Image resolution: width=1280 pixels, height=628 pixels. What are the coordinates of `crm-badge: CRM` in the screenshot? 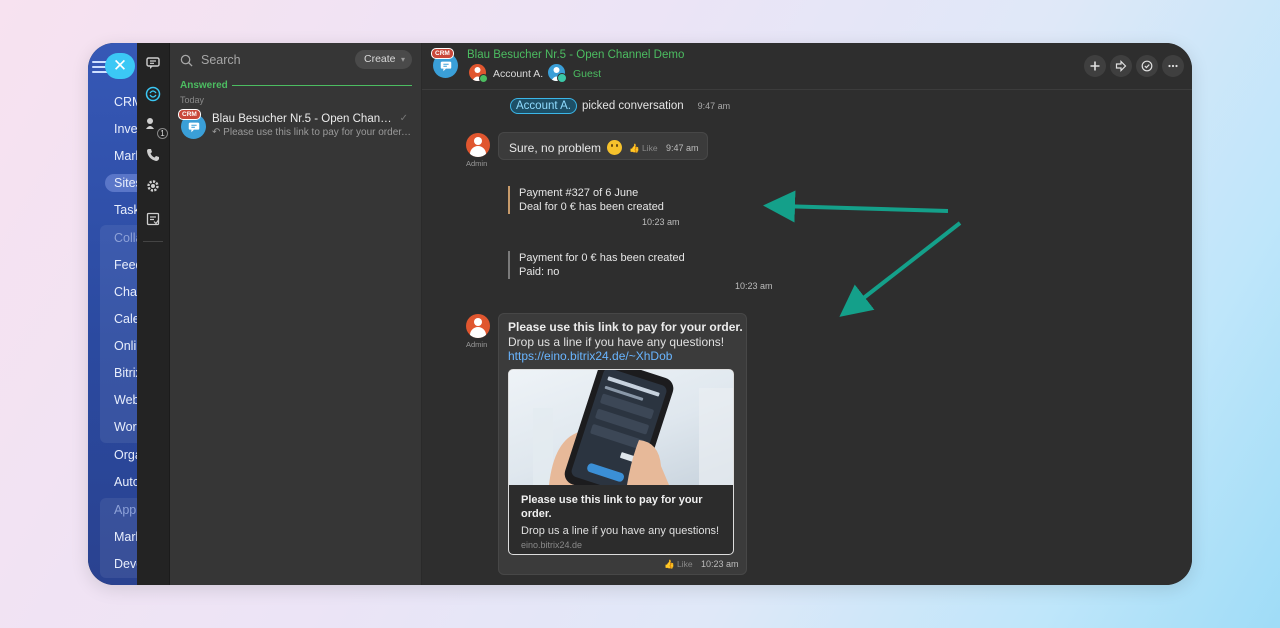 It's located at (189, 114).